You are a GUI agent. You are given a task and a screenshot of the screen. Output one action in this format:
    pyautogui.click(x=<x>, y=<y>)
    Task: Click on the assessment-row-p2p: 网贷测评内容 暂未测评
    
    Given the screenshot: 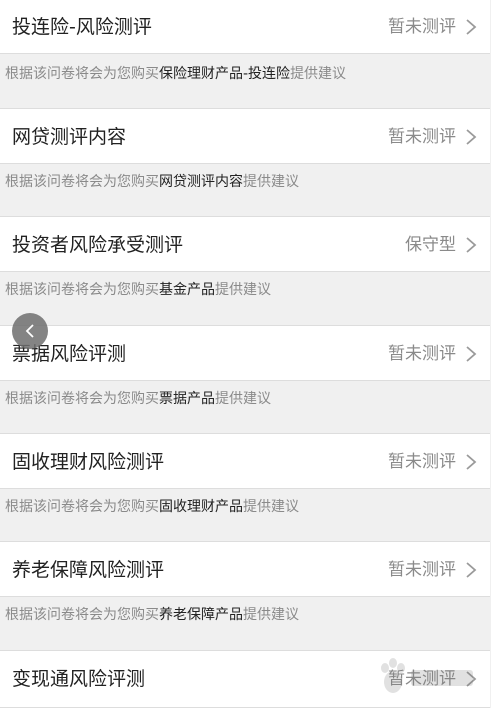 What is the action you would take?
    pyautogui.click(x=245, y=136)
    